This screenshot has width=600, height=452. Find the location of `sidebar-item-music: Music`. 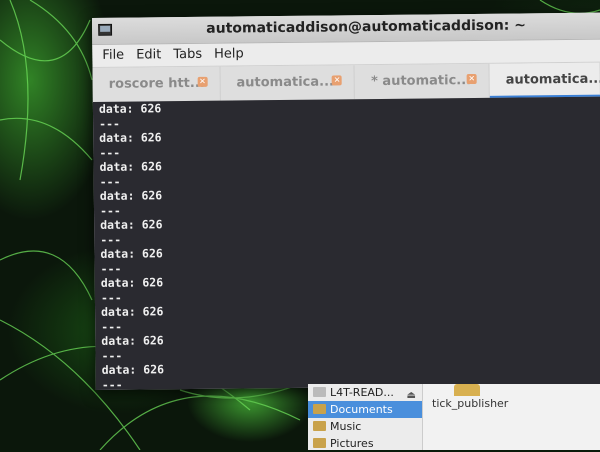

sidebar-item-music: Music is located at coordinates (365, 426).